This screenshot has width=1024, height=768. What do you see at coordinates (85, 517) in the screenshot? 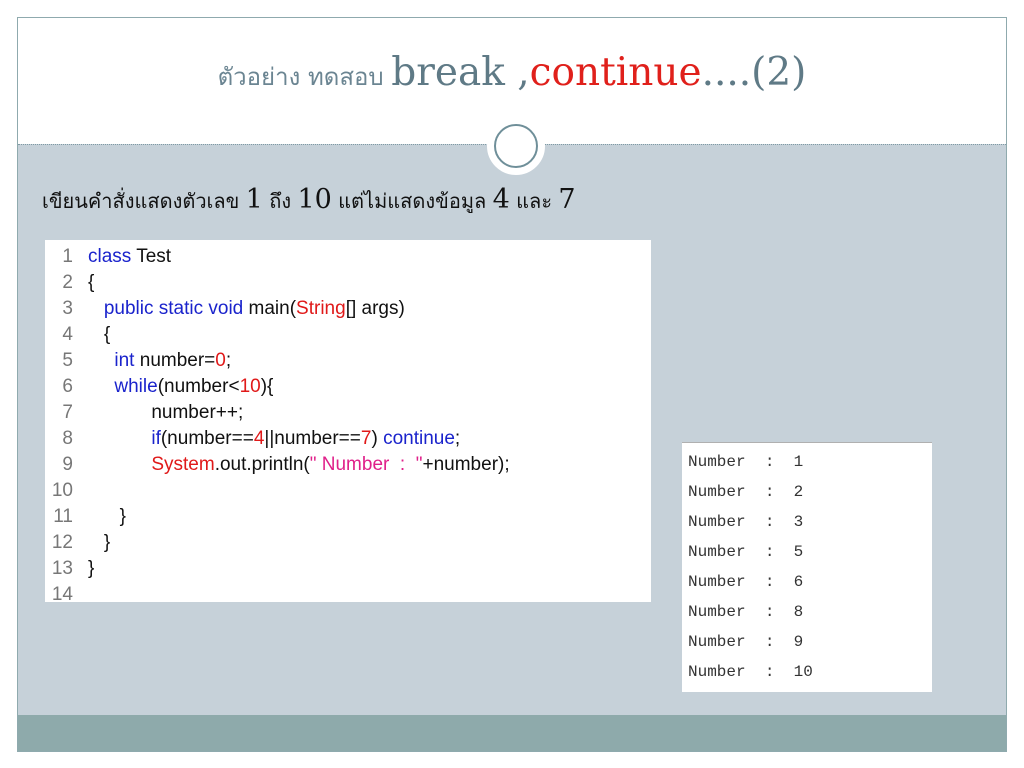
I see `code-line: 11 }` at bounding box center [85, 517].